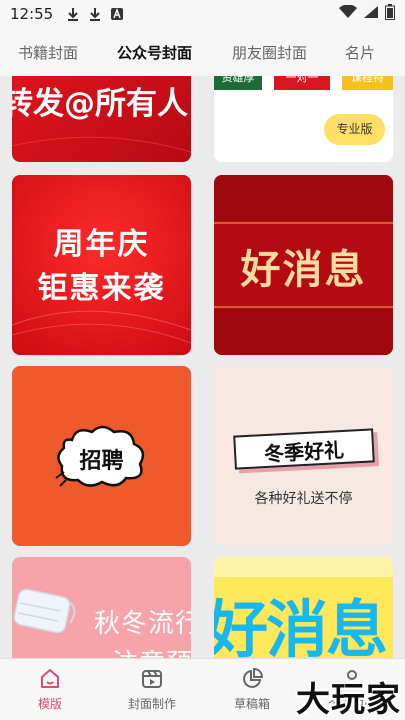  Describe the element at coordinates (269, 52) in the screenshot. I see `tab-moments-cover: 朋友圈封面` at that location.